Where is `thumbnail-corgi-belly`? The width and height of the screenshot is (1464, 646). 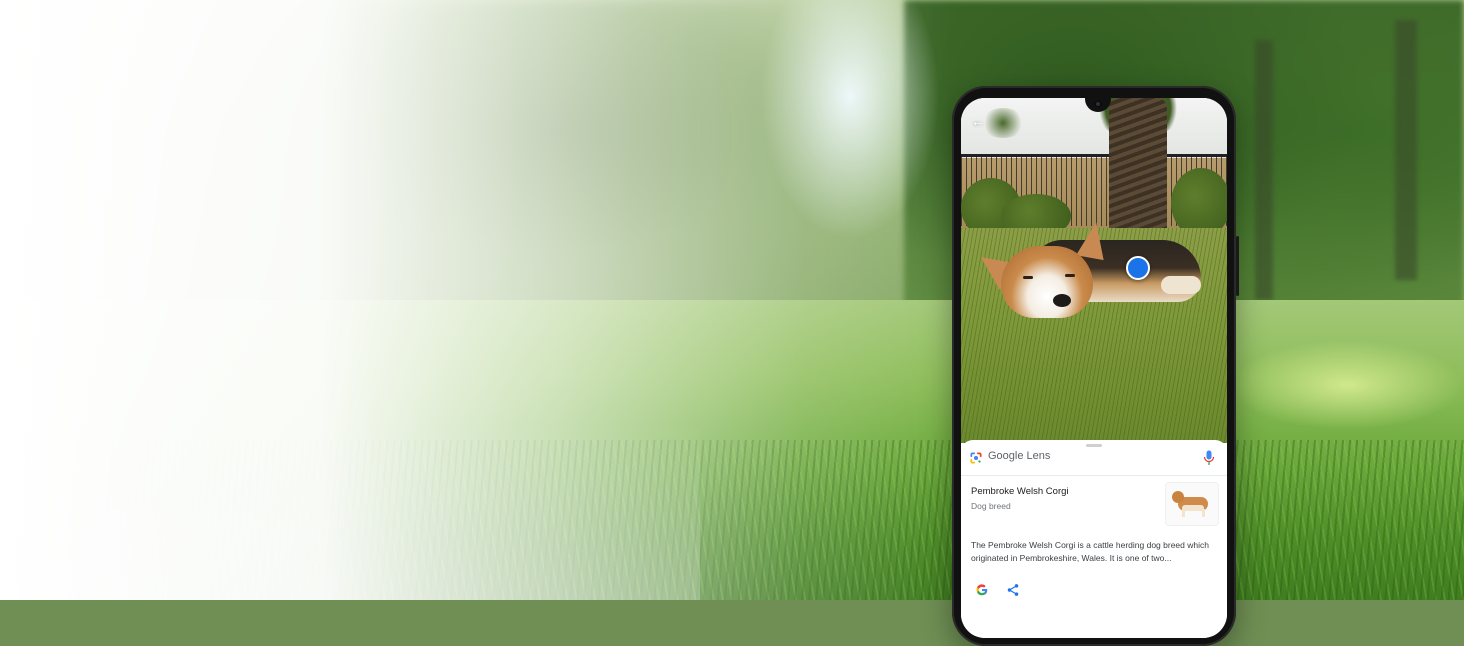
thumbnail-corgi-belly is located at coordinates (1193, 508).